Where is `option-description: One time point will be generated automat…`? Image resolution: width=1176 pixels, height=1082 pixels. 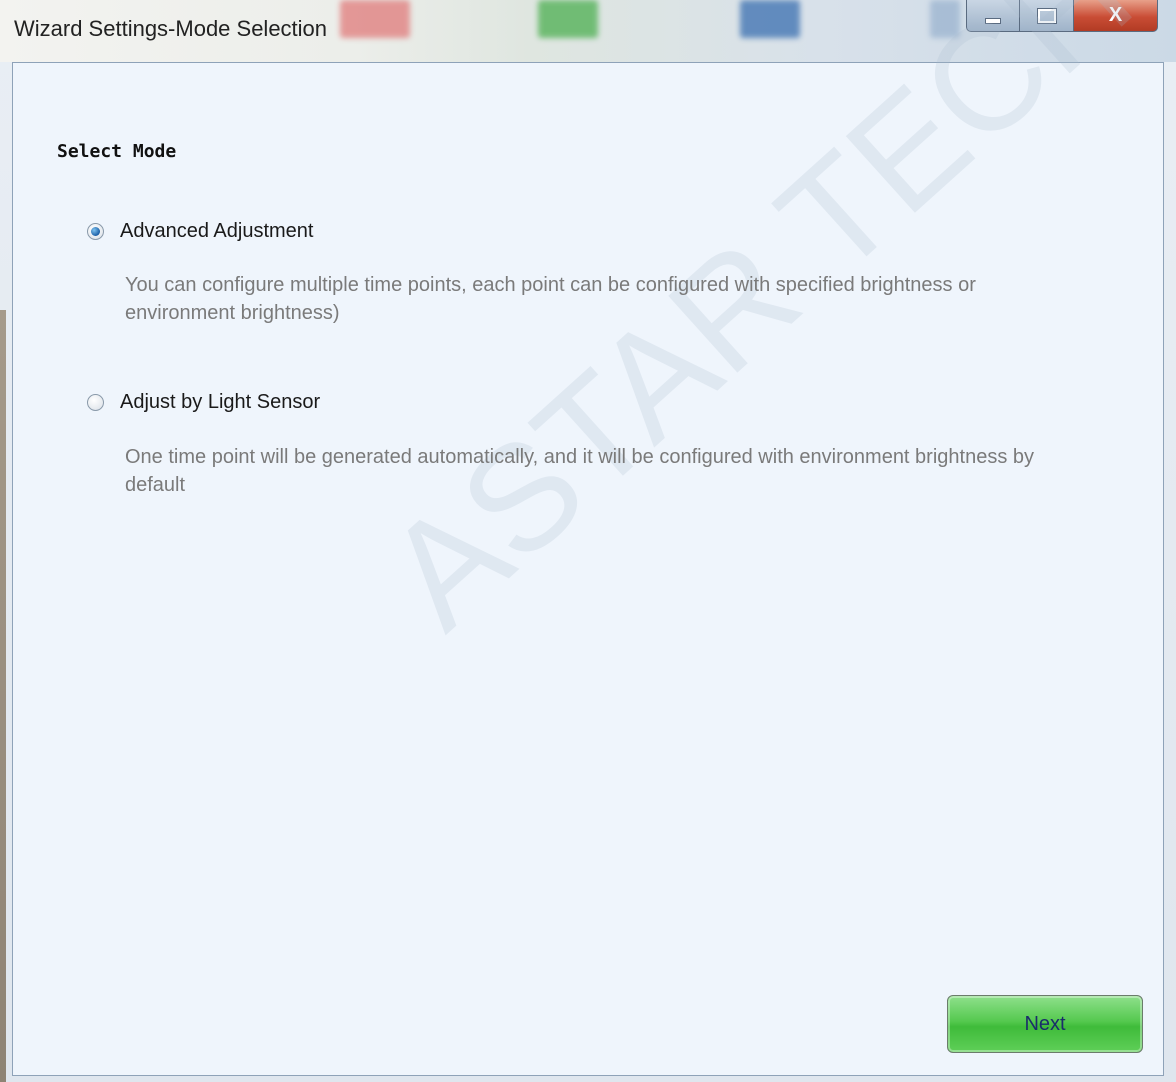 option-description: One time point will be generated automat… is located at coordinates (580, 471).